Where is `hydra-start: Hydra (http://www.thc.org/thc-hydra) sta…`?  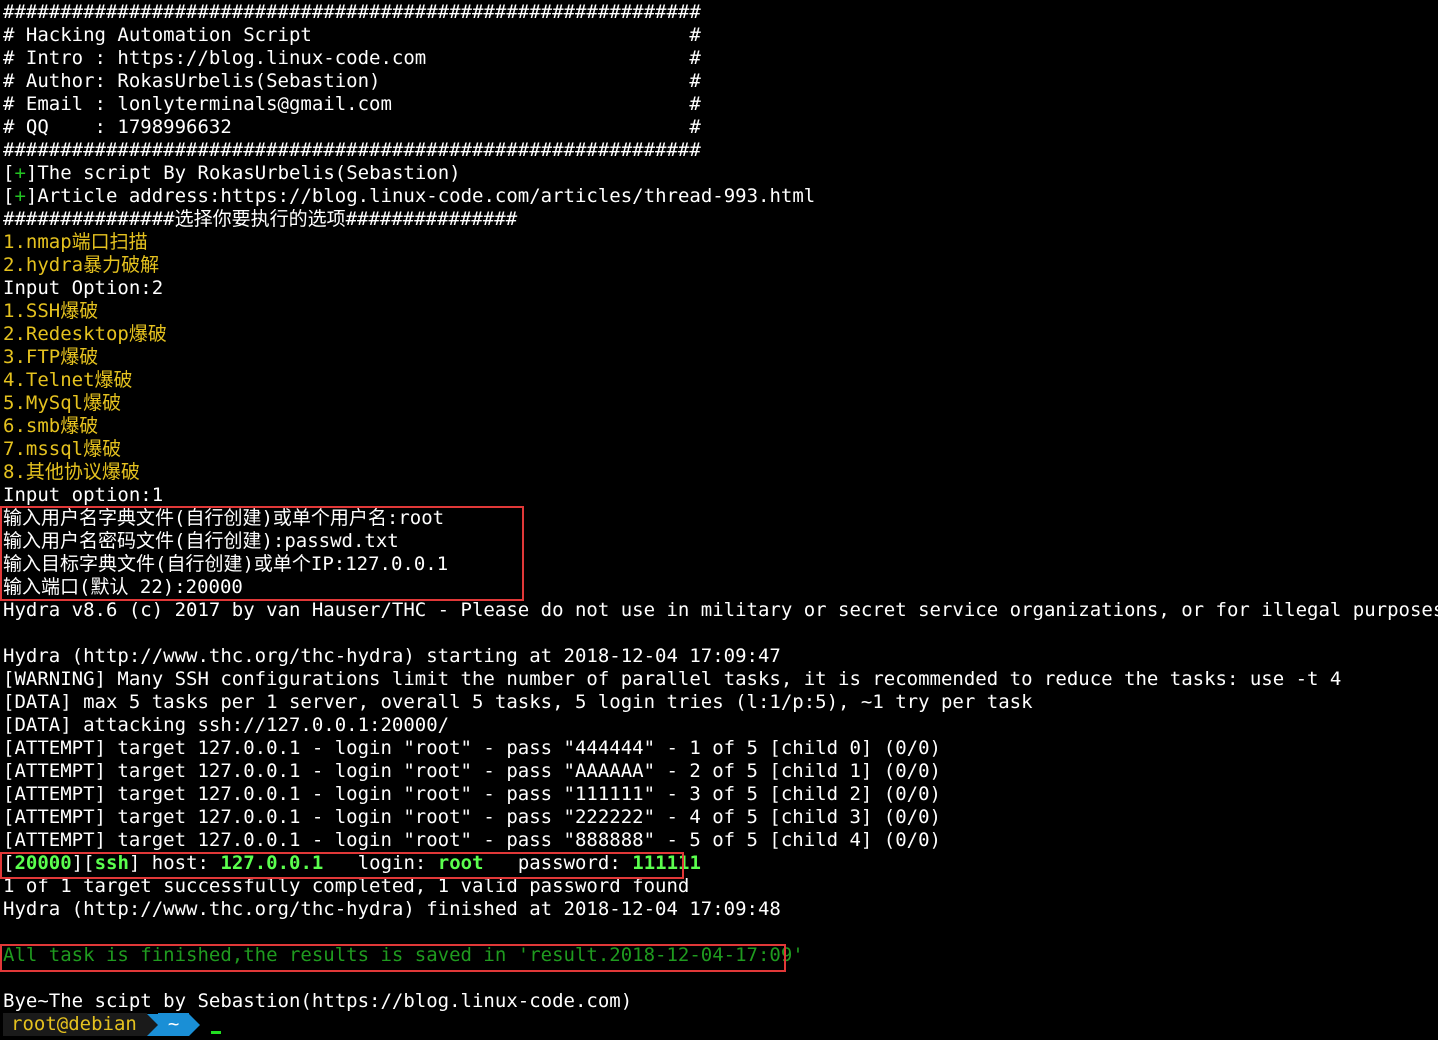
hydra-start: Hydra (http://www.thc.org/thc-hydra) sta… is located at coordinates (392, 656).